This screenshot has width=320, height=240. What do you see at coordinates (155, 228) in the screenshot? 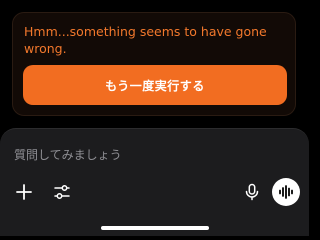
I see `home-indicator` at bounding box center [155, 228].